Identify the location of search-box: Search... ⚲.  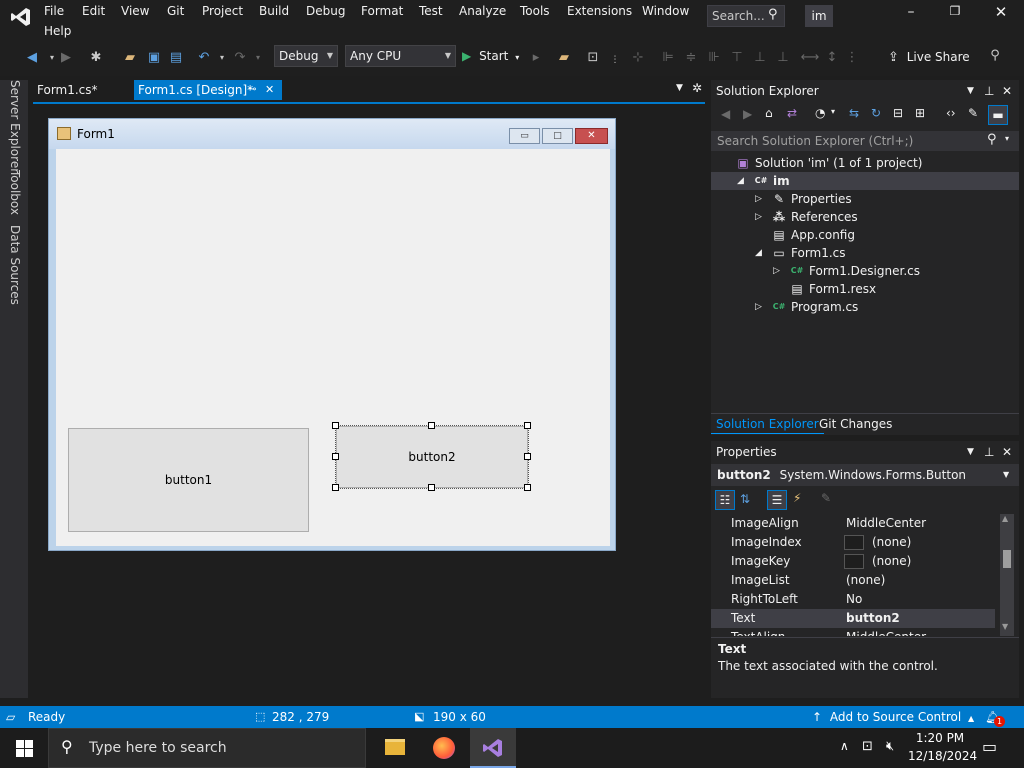
(746, 16).